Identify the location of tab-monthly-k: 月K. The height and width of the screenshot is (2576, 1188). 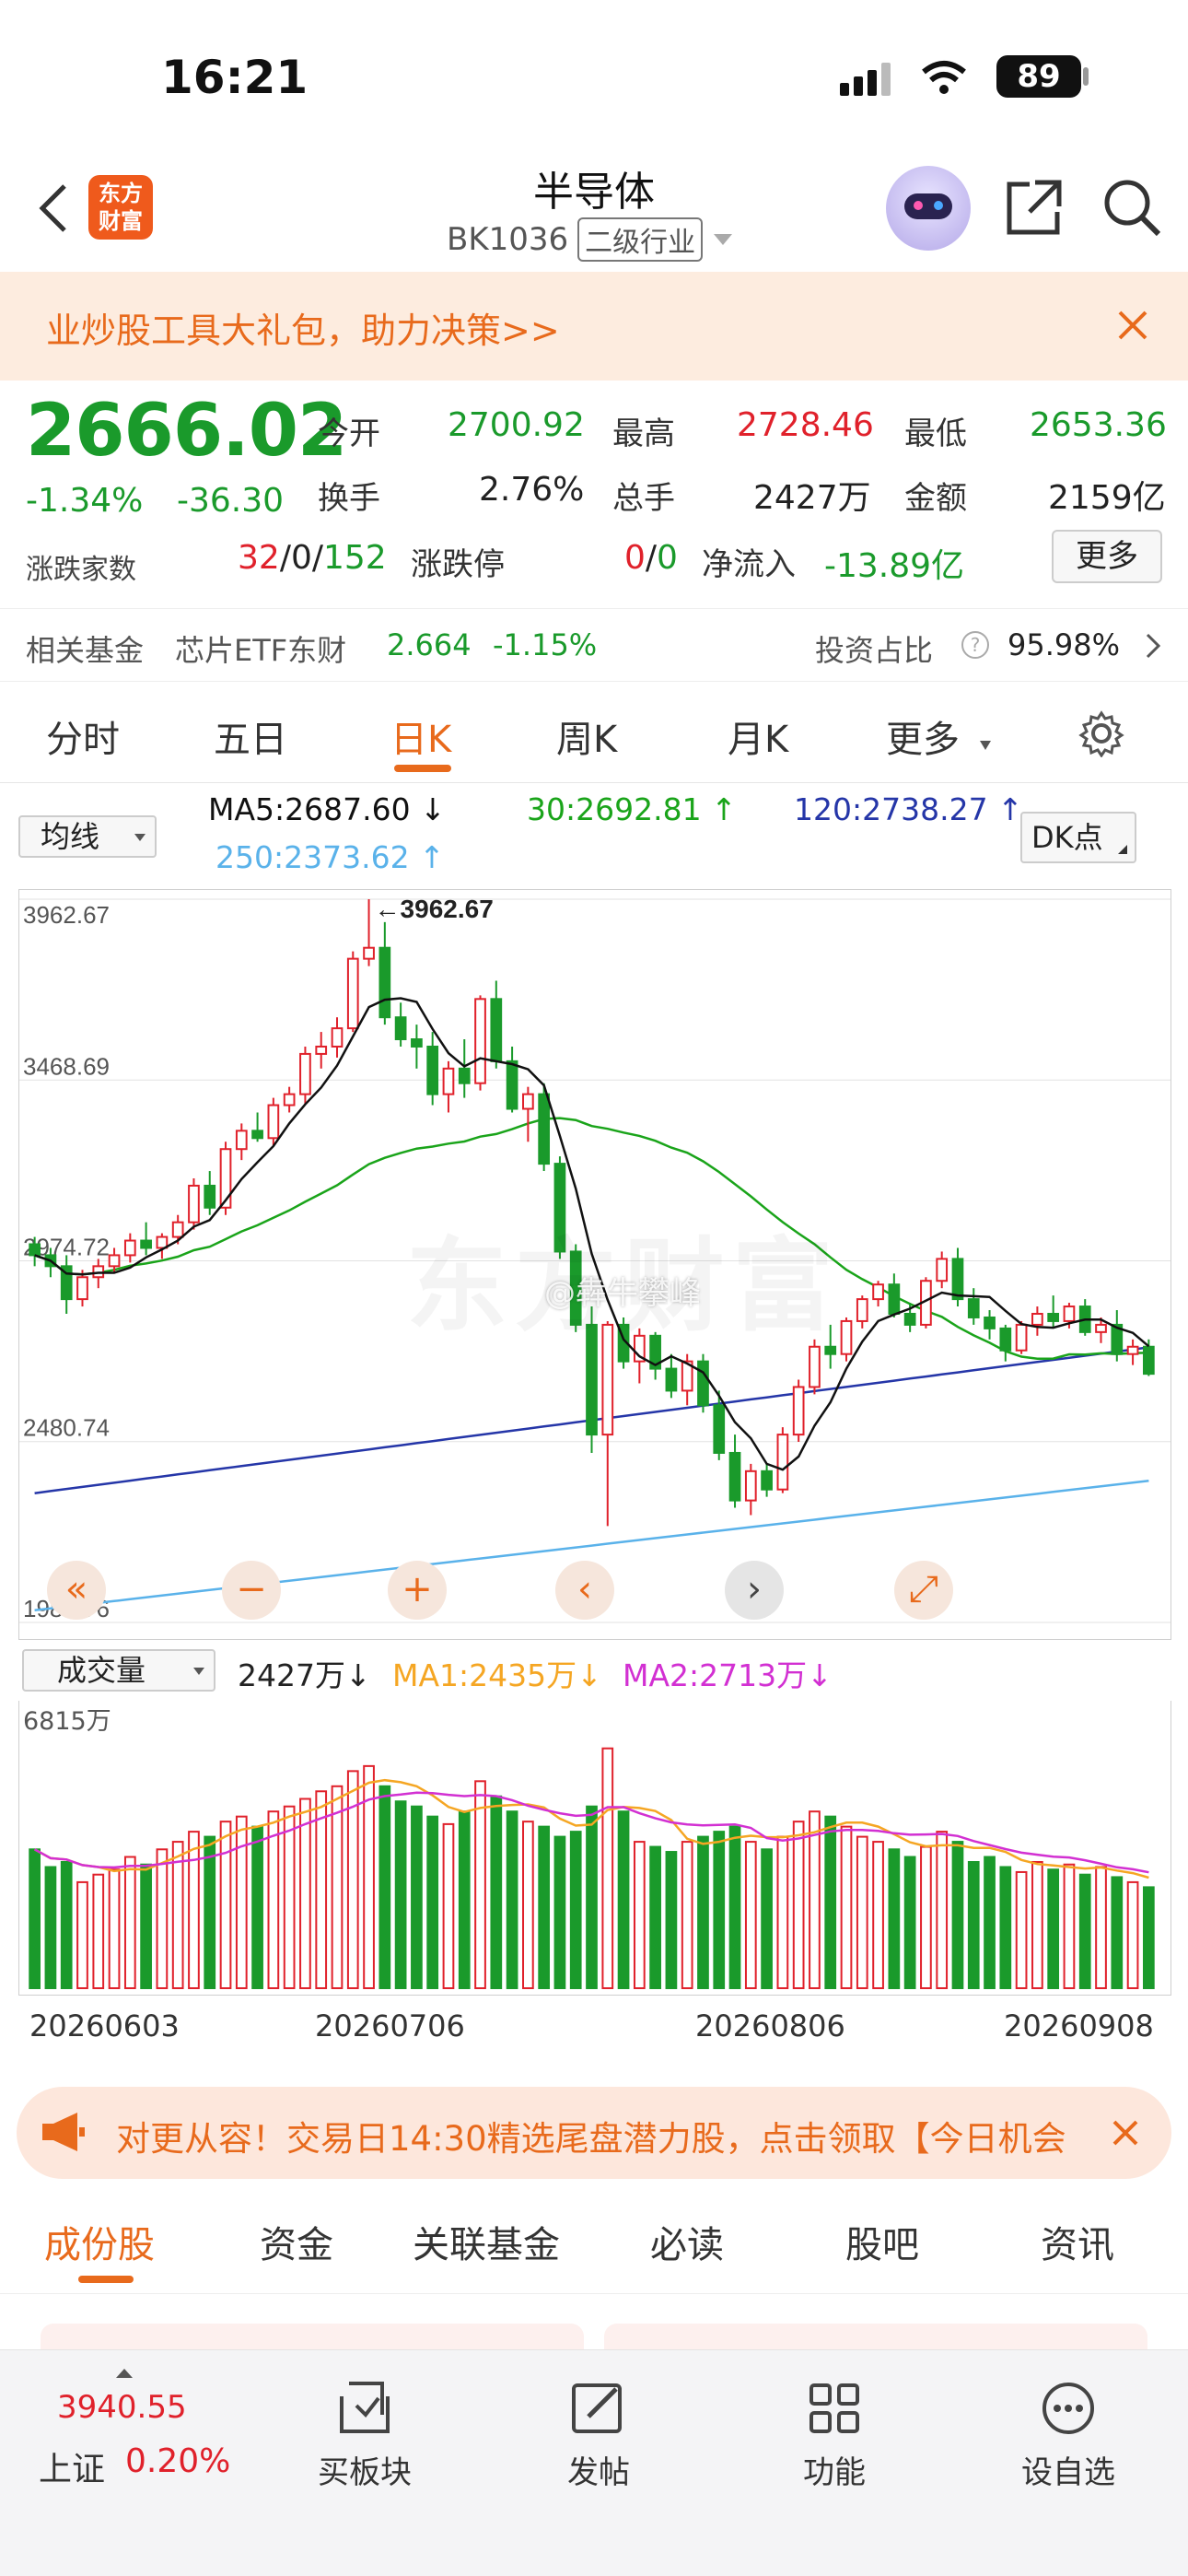
(758, 736).